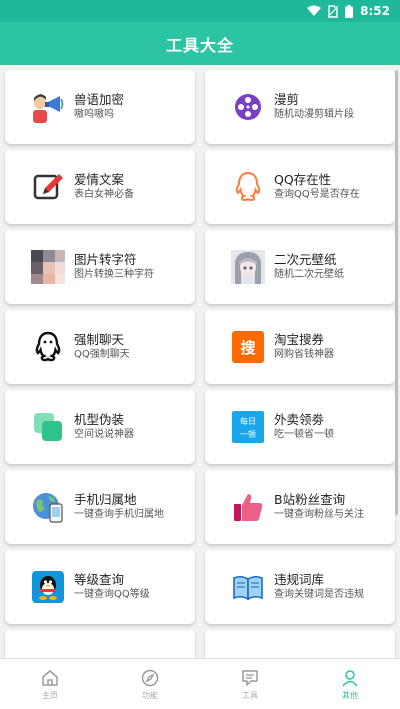 The width and height of the screenshot is (400, 709). I want to click on tool-card: 搜淘宝搜券 网购省钱神器, so click(300, 347).